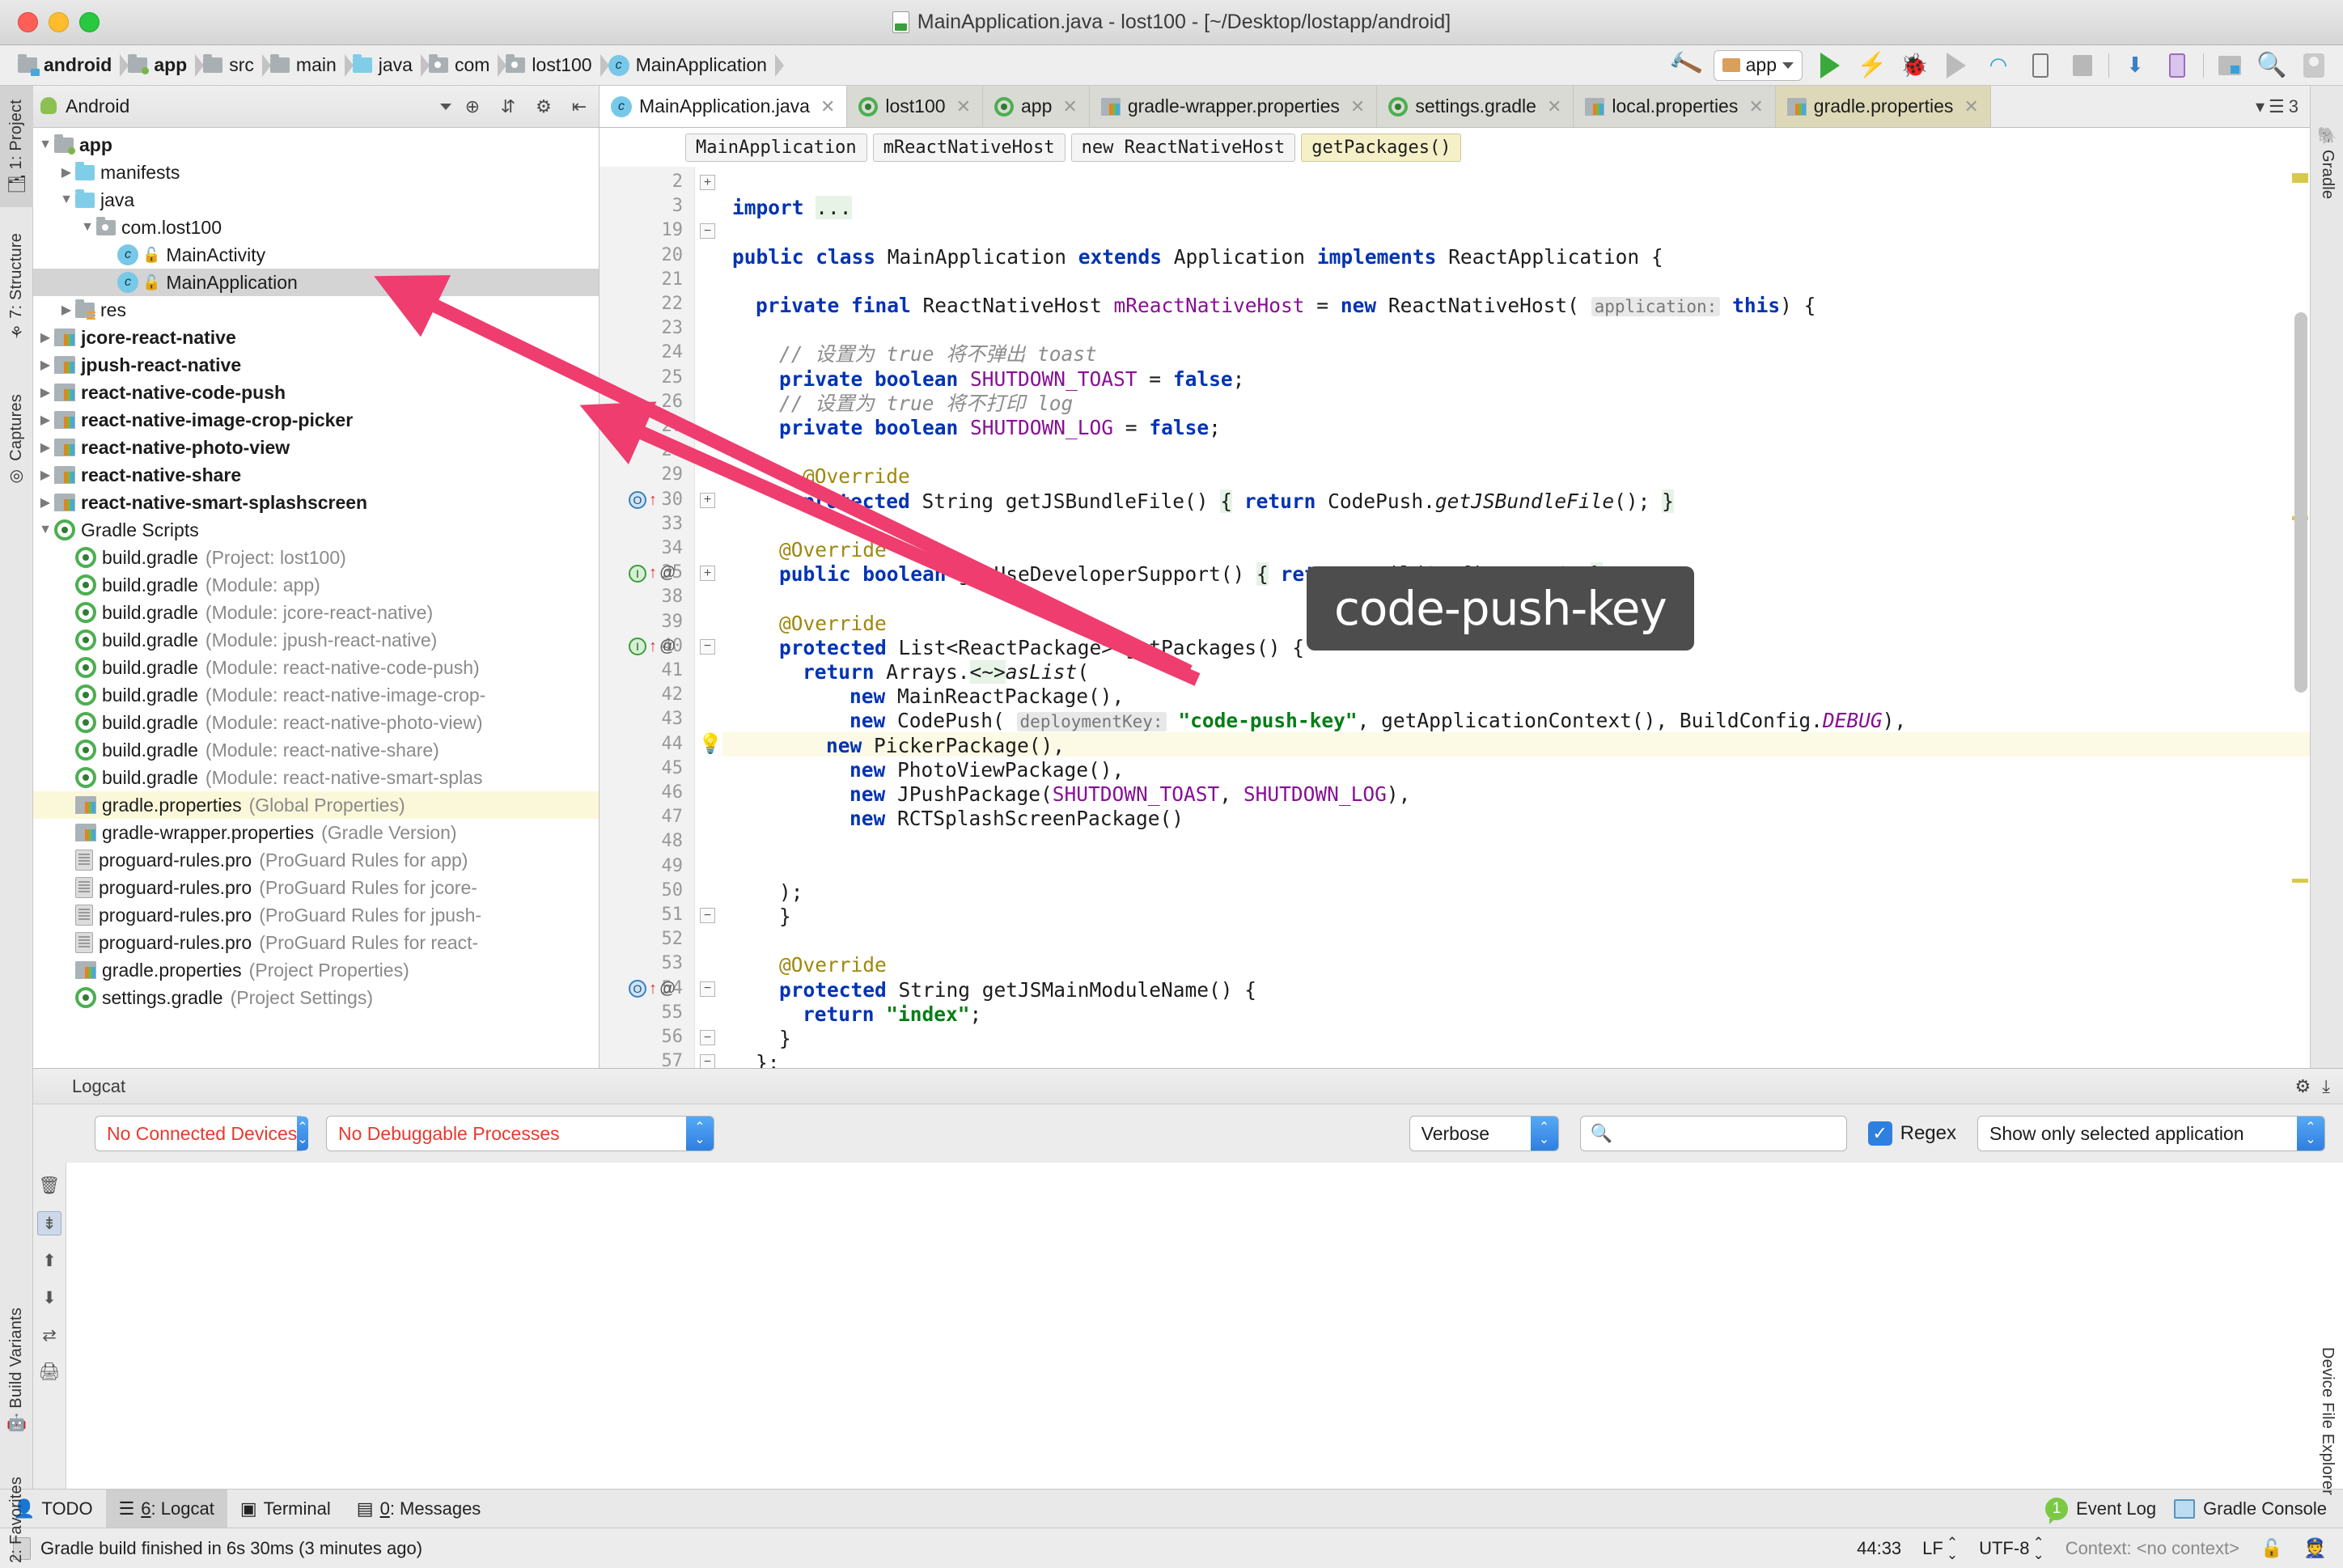  What do you see at coordinates (708, 618) in the screenshot?
I see `code-folding-gutter: +−++−−−−−−💡` at bounding box center [708, 618].